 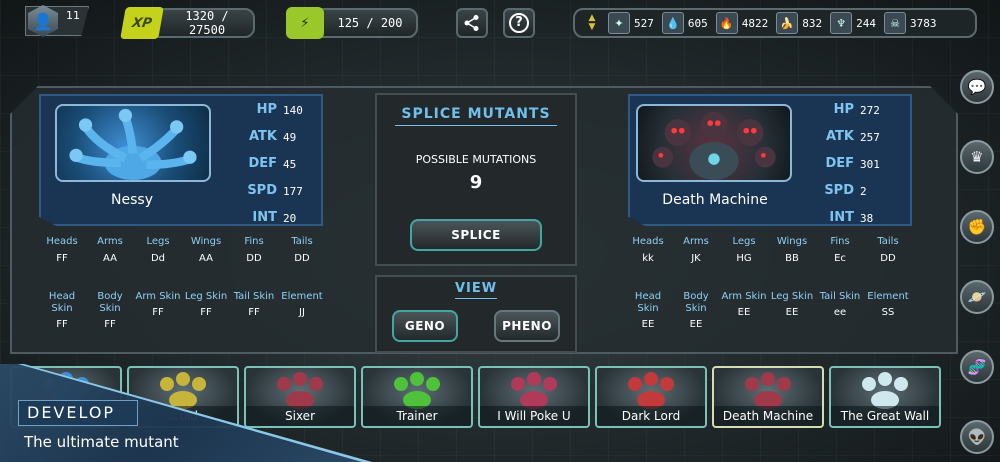 I want to click on stat-row-hp: HP 272, so click(x=847, y=112).